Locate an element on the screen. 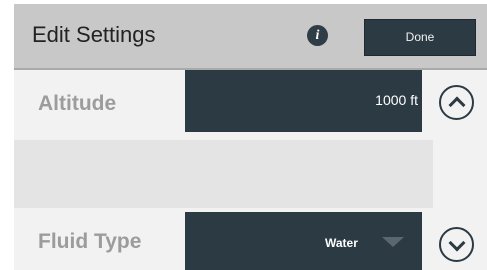 This screenshot has width=487, height=270. fluid-type-label: Fluid Type is located at coordinates (90, 241).